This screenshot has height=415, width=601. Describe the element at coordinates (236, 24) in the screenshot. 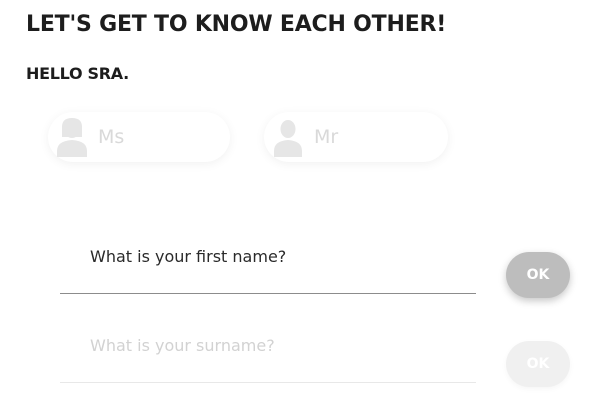

I see `page-title: LET'S GET TO KNOW EACH OTHER!` at that location.